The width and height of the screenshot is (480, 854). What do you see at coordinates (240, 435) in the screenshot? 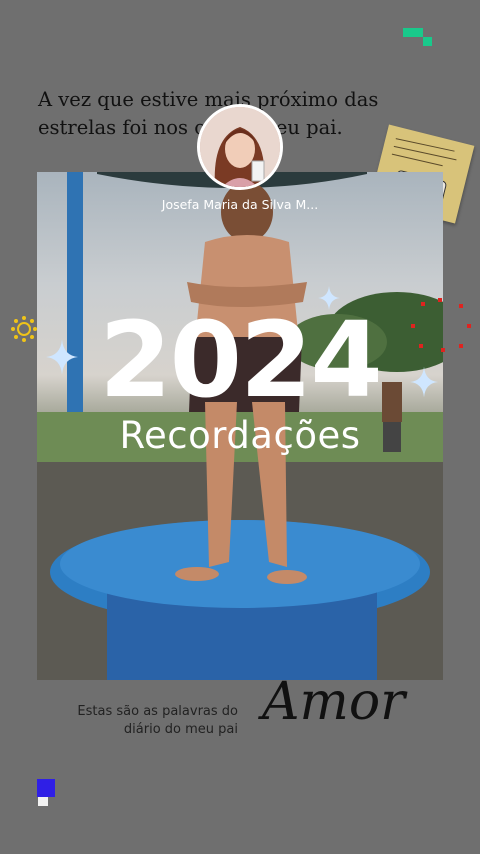
I see `title-subtitle: Recordações` at bounding box center [240, 435].